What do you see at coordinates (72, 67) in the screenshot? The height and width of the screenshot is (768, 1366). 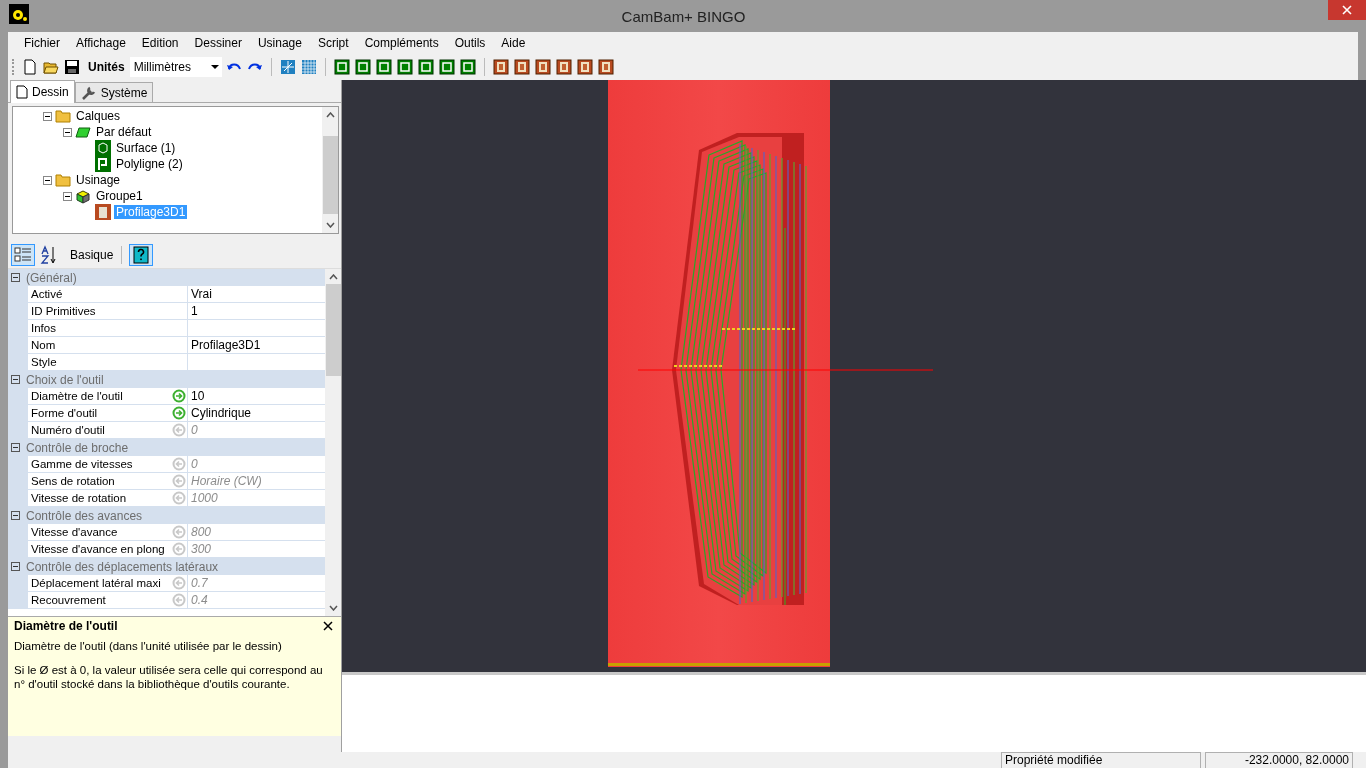 I see `save-icon` at bounding box center [72, 67].